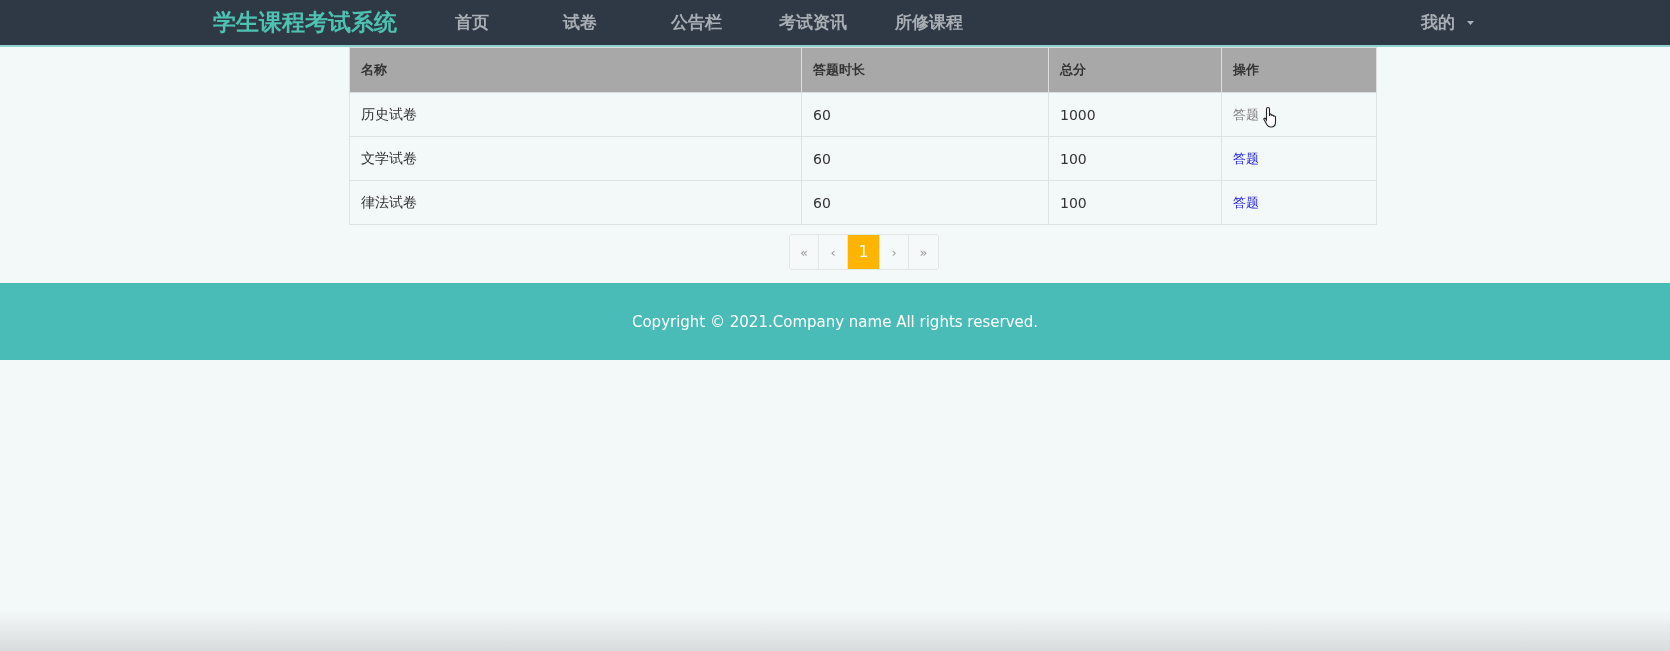  I want to click on column-header: 名称, so click(575, 70).